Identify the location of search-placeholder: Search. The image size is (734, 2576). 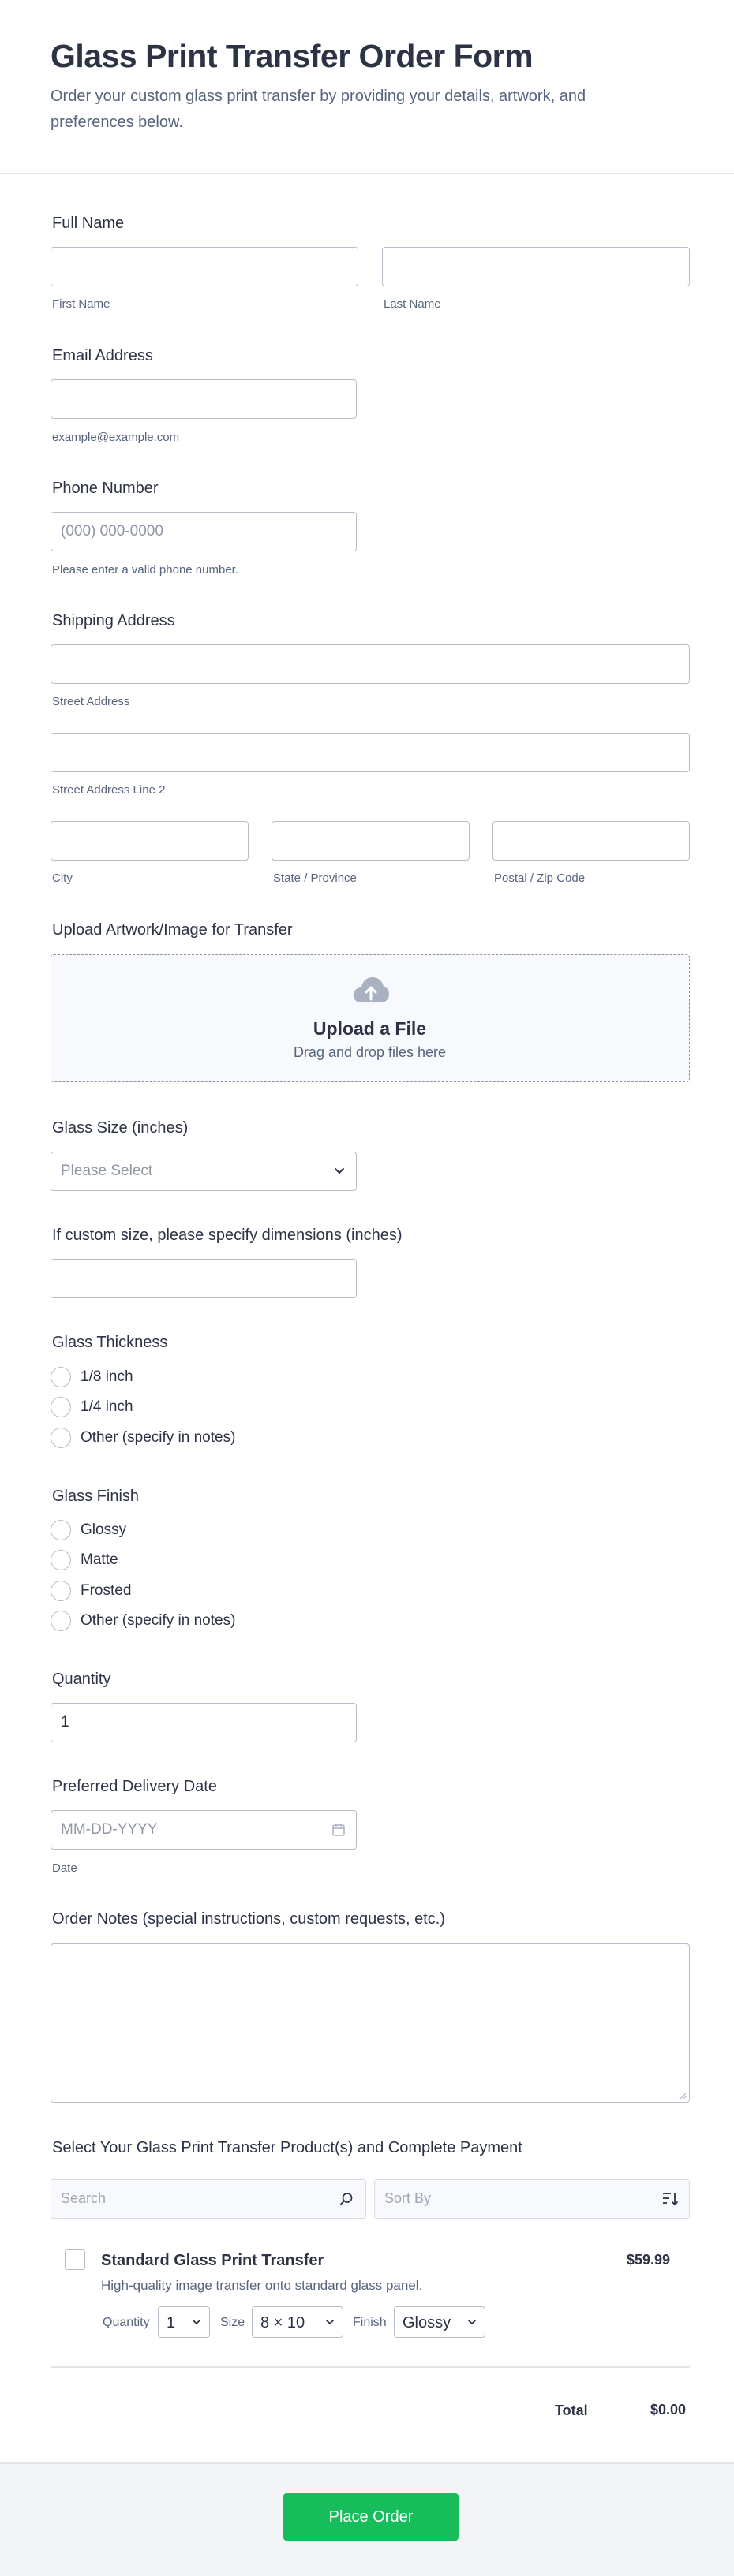
(84, 2198).